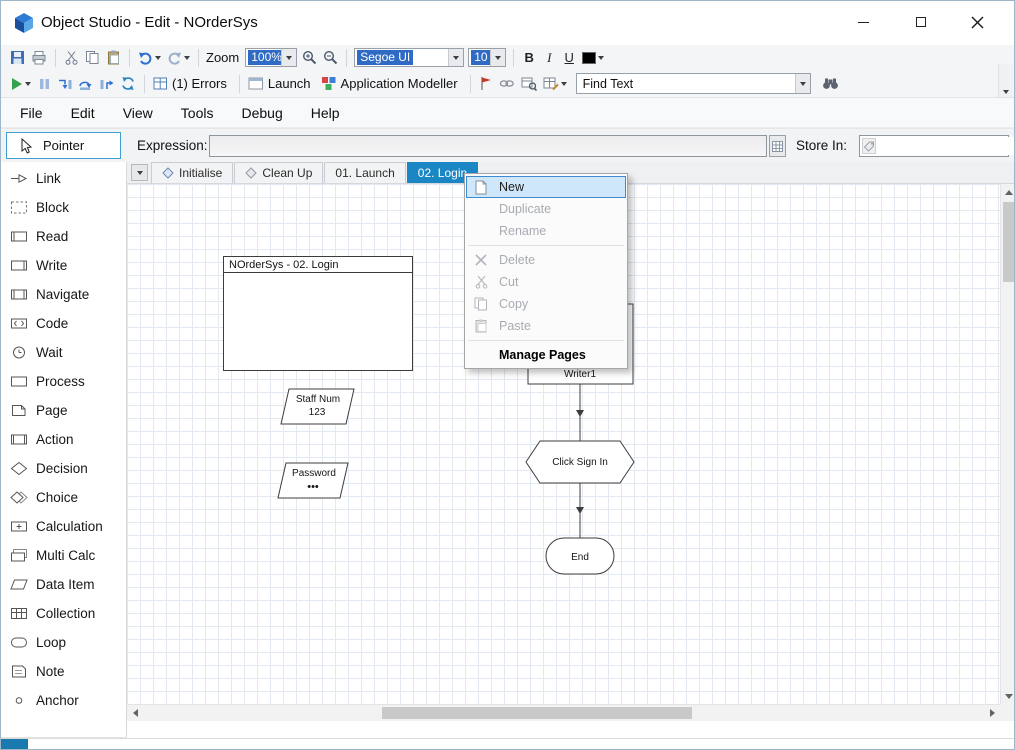 This screenshot has width=1015, height=750. What do you see at coordinates (63, 468) in the screenshot?
I see `tool-decision: Decision` at bounding box center [63, 468].